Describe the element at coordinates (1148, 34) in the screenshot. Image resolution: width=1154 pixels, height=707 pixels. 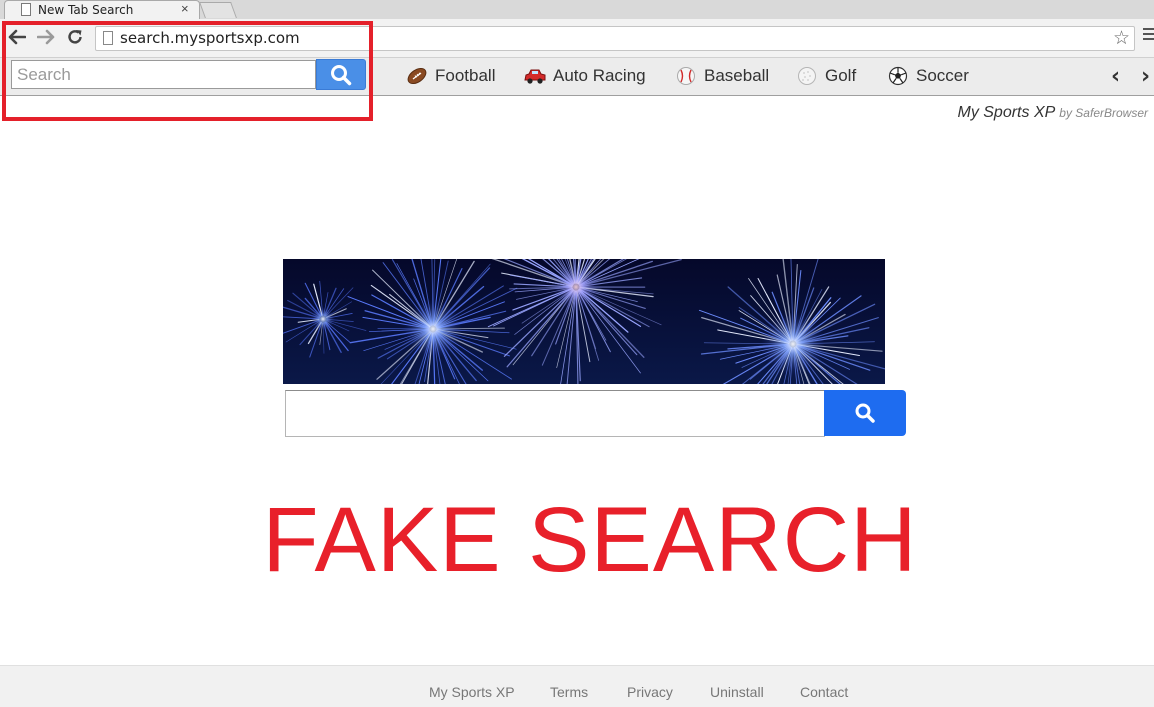
I see `browser-menu-icon` at that location.